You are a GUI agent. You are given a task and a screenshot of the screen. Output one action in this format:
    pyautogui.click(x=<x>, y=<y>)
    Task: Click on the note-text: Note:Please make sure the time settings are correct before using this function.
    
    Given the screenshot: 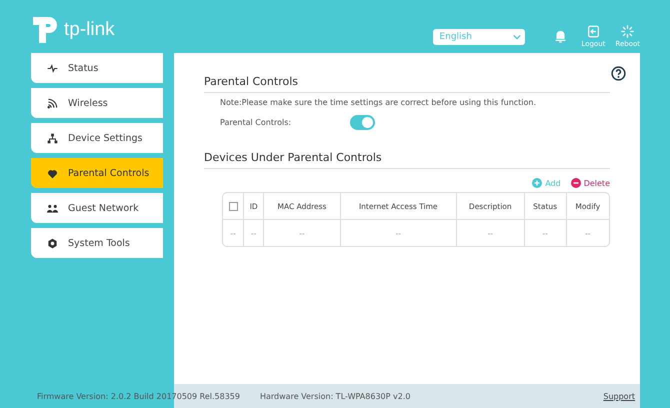 What is the action you would take?
    pyautogui.click(x=379, y=102)
    